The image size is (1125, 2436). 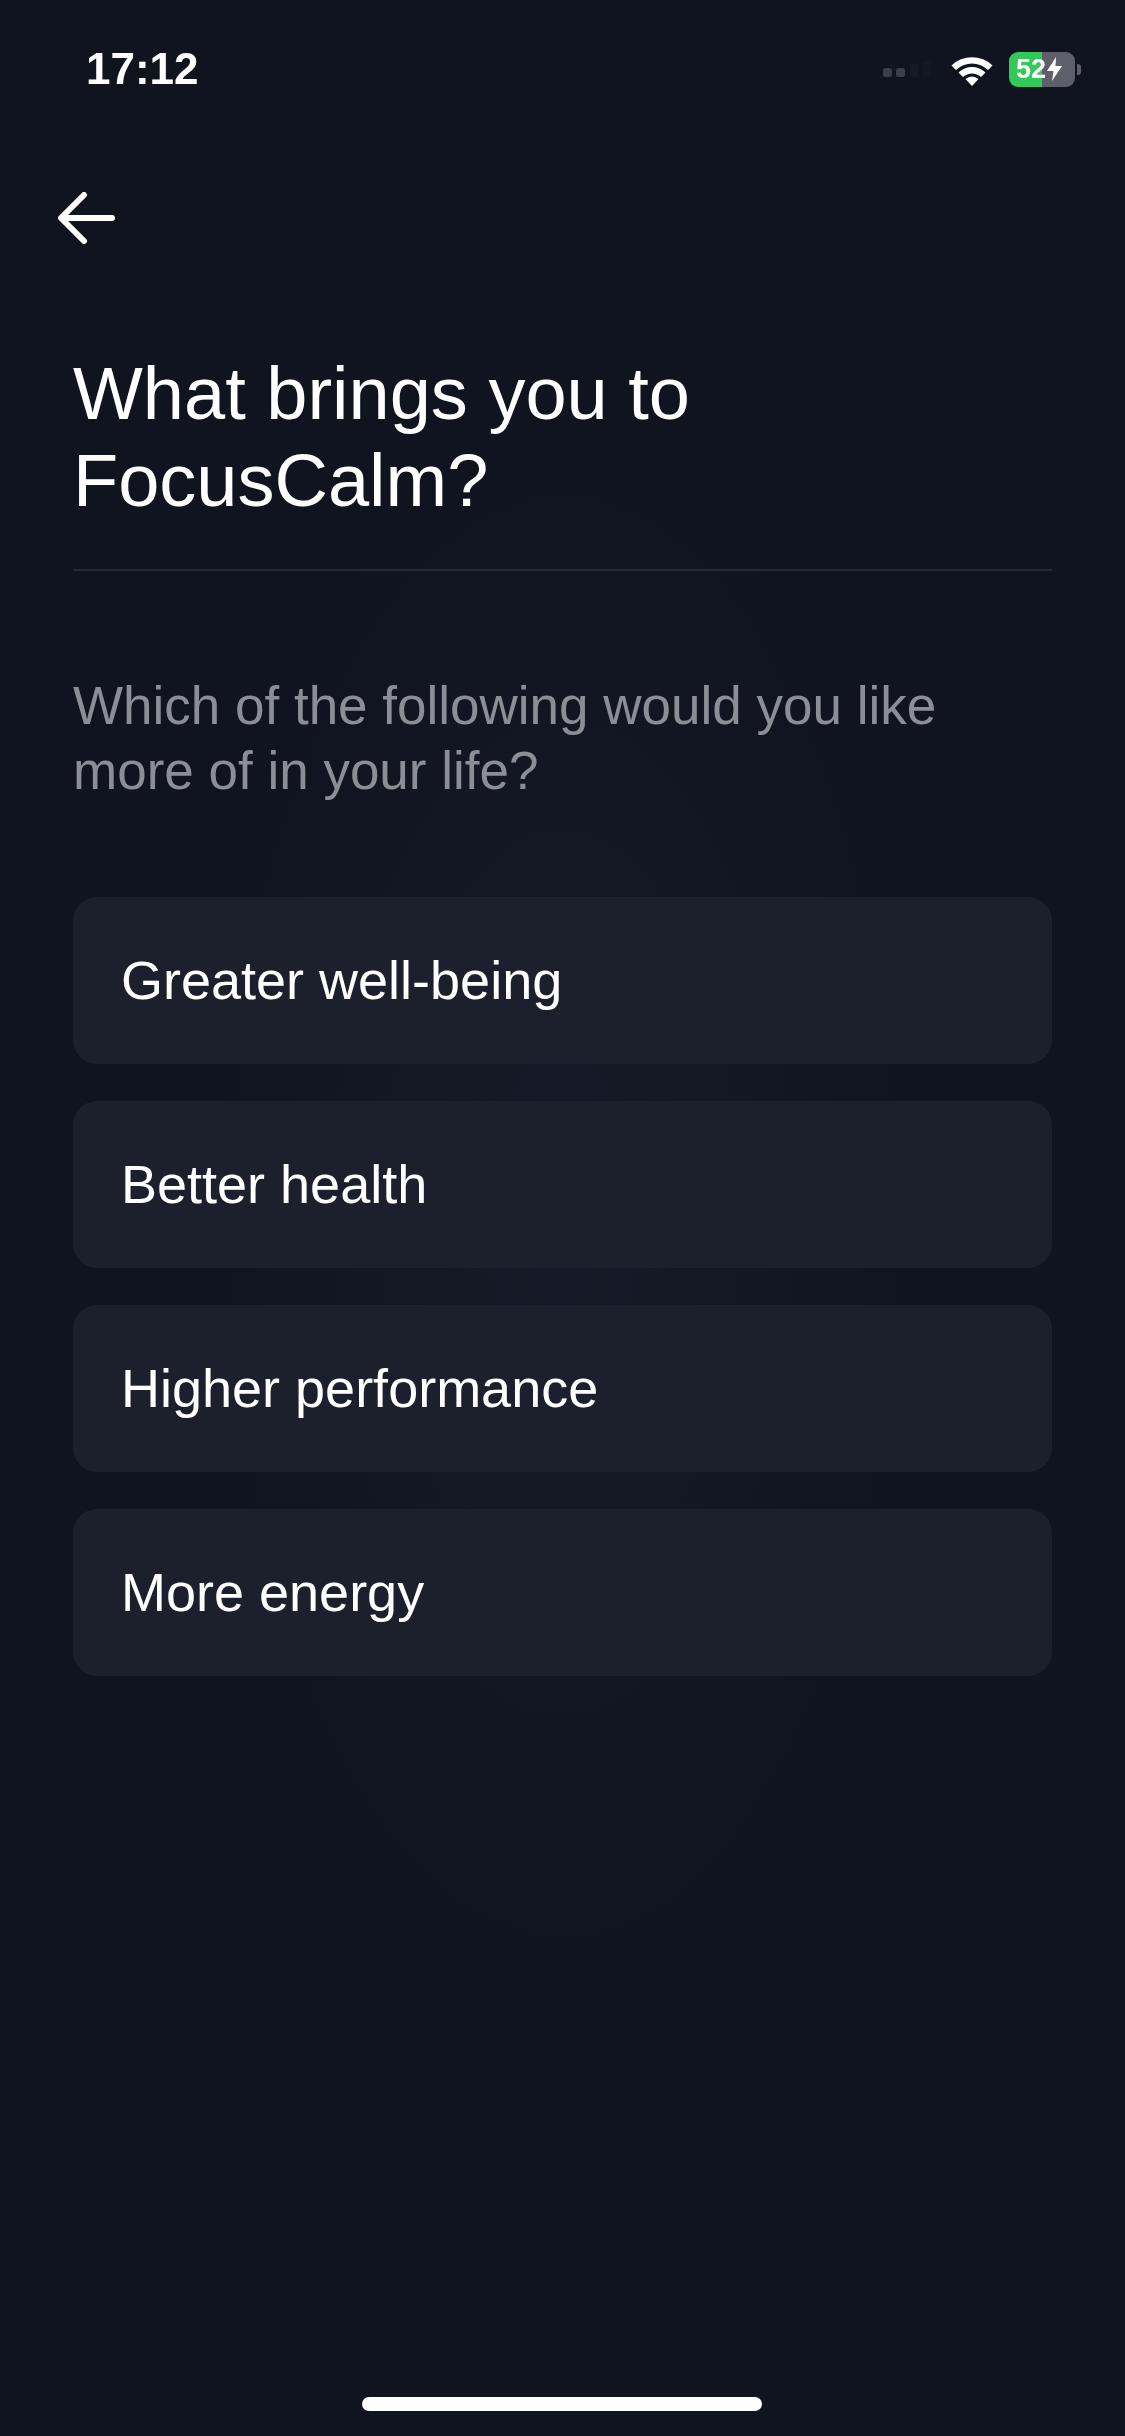 What do you see at coordinates (562, 1592) in the screenshot?
I see `option-button: More energy` at bounding box center [562, 1592].